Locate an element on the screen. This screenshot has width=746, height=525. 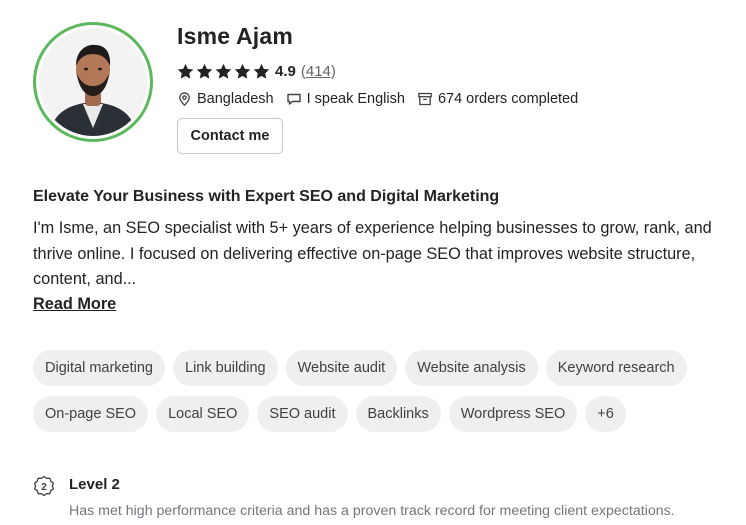
avatar-image is located at coordinates (93, 82).